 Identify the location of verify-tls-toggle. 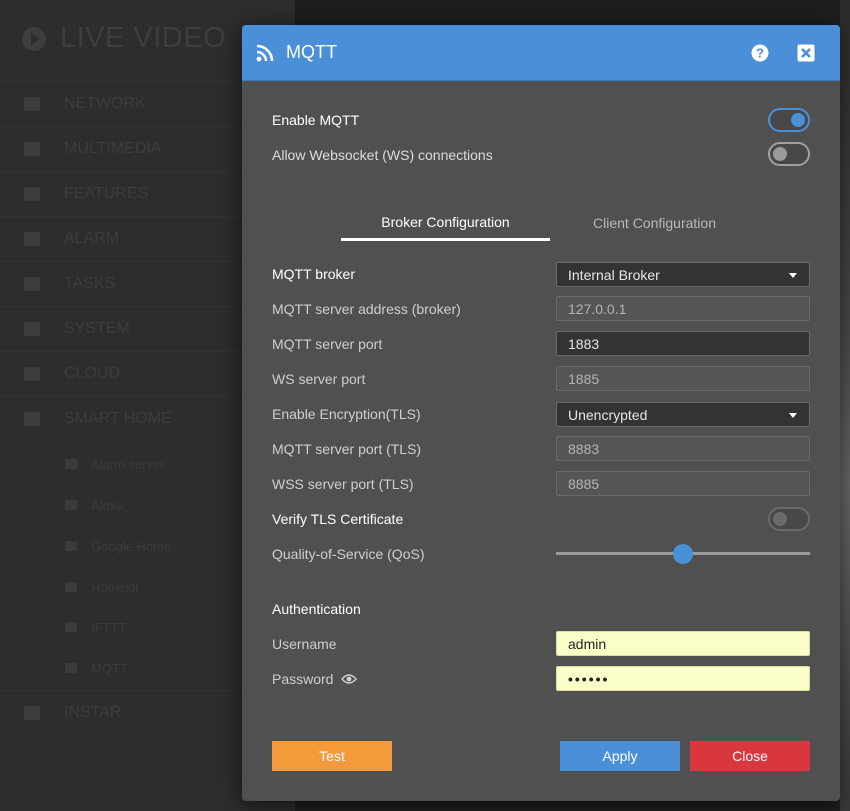
(789, 519).